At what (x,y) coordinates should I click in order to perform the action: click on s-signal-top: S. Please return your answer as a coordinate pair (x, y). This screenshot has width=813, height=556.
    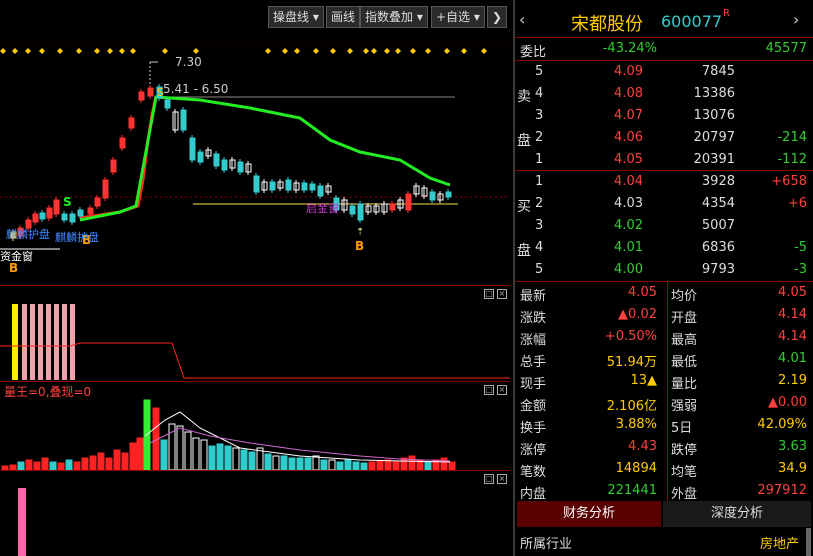
    Looking at the image, I should click on (160, 92).